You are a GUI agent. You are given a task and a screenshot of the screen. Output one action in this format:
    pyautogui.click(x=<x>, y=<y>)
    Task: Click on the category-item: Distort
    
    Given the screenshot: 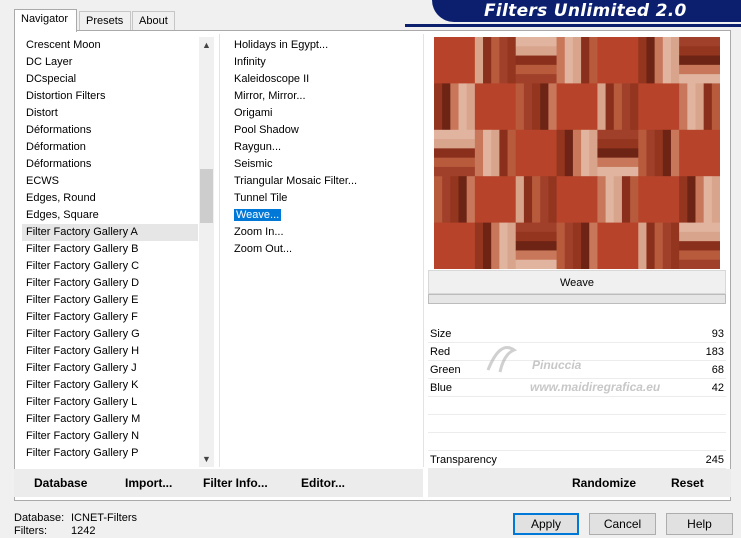 What is the action you would take?
    pyautogui.click(x=110, y=113)
    